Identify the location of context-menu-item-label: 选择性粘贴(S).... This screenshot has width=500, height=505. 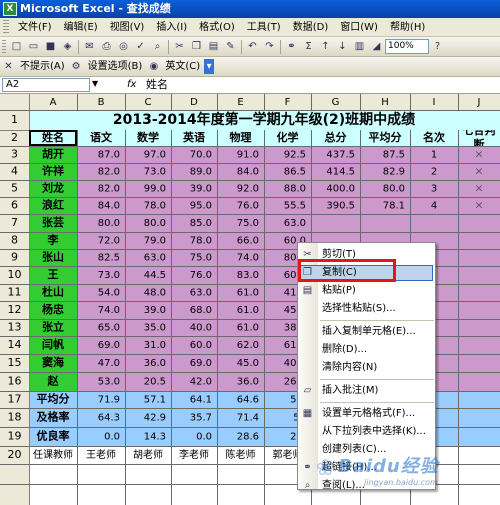
(359, 308).